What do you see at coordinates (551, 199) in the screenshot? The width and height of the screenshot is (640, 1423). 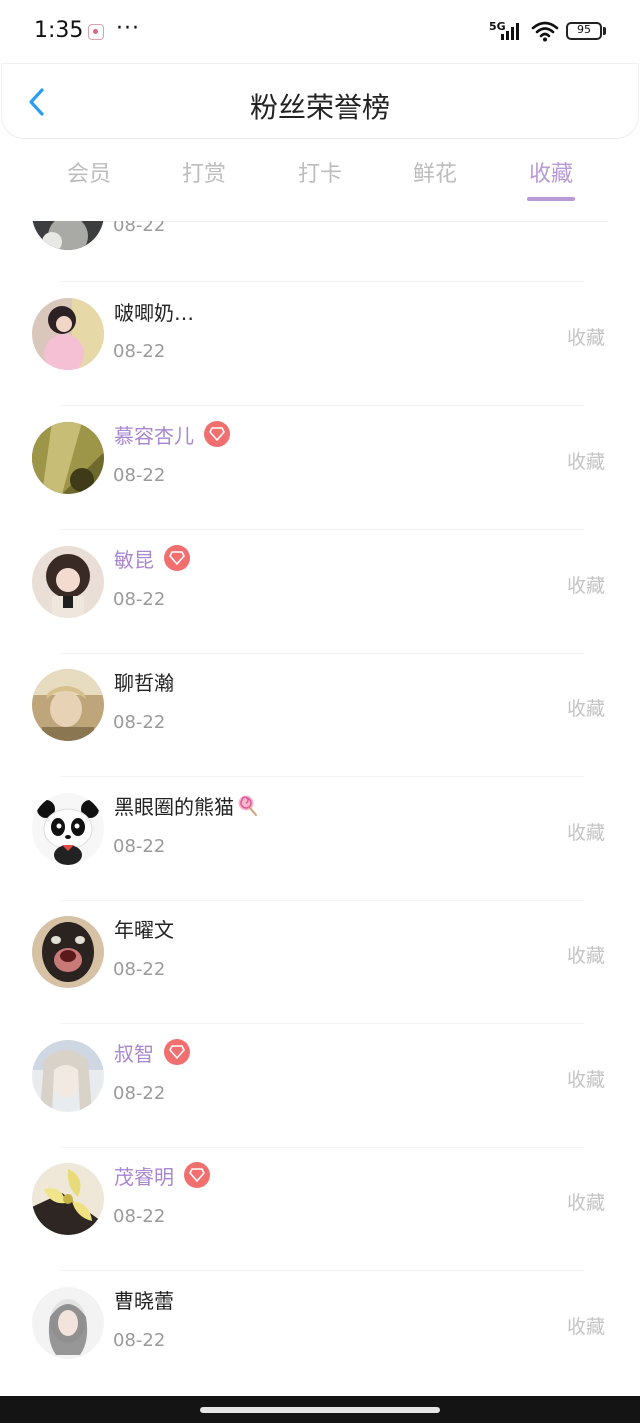 I see `active-tab-indicator` at bounding box center [551, 199].